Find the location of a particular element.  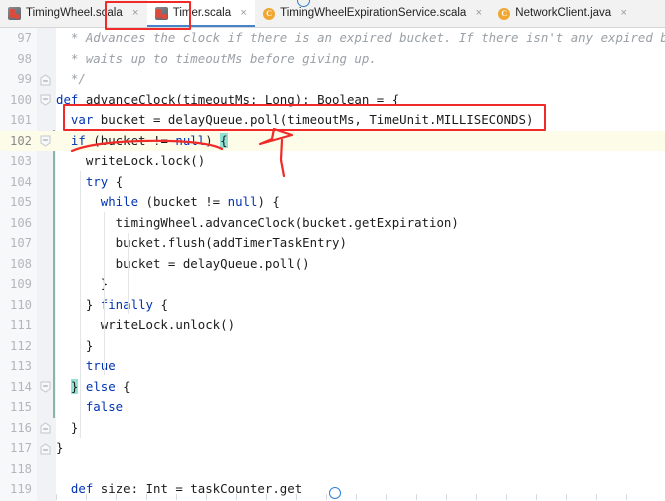

code-text: */ is located at coordinates (71, 79).